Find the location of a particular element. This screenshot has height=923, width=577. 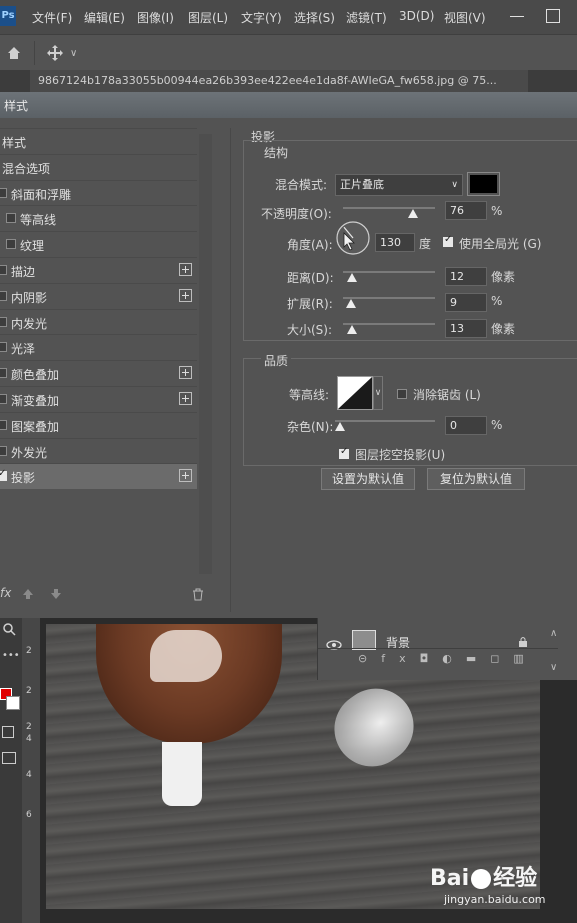

move-icon is located at coordinates (55, 53).